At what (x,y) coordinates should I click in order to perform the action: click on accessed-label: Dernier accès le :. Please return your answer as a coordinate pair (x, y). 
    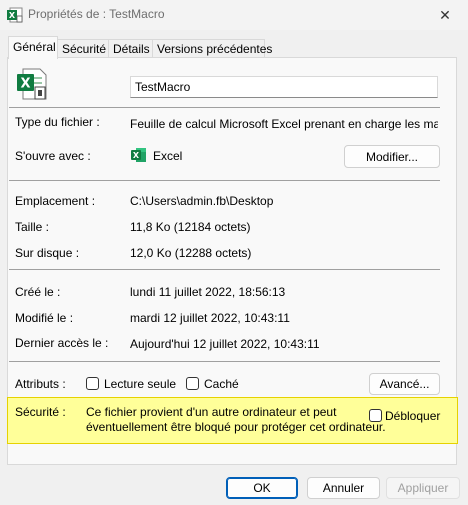
    Looking at the image, I should click on (62, 343).